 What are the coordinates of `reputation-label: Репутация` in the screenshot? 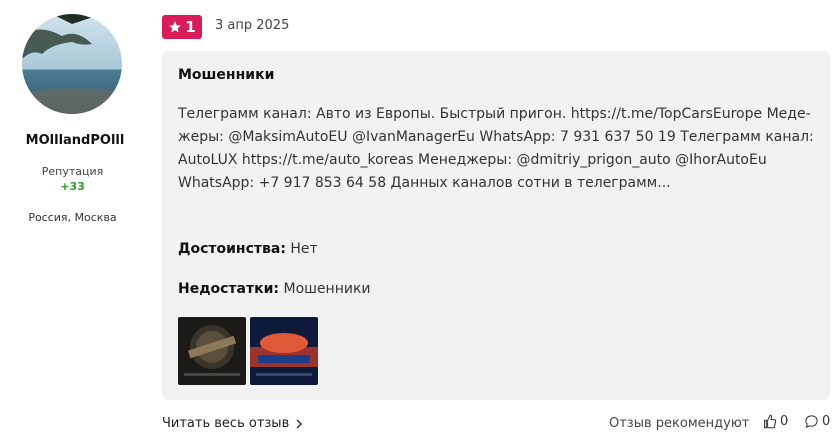 It's located at (72, 171).